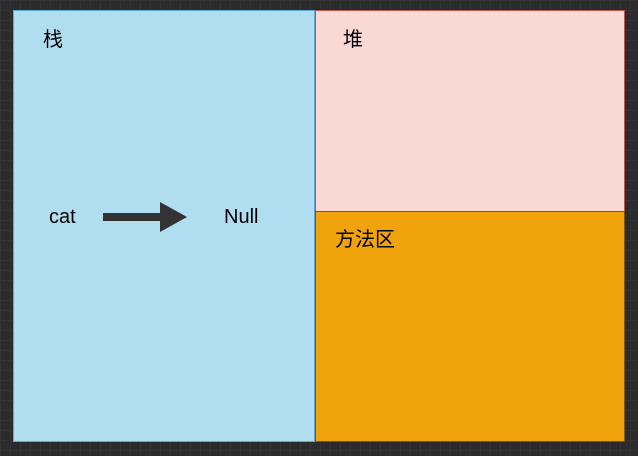 The height and width of the screenshot is (456, 638). Describe the element at coordinates (53, 39) in the screenshot. I see `stack-label: 栈` at that location.